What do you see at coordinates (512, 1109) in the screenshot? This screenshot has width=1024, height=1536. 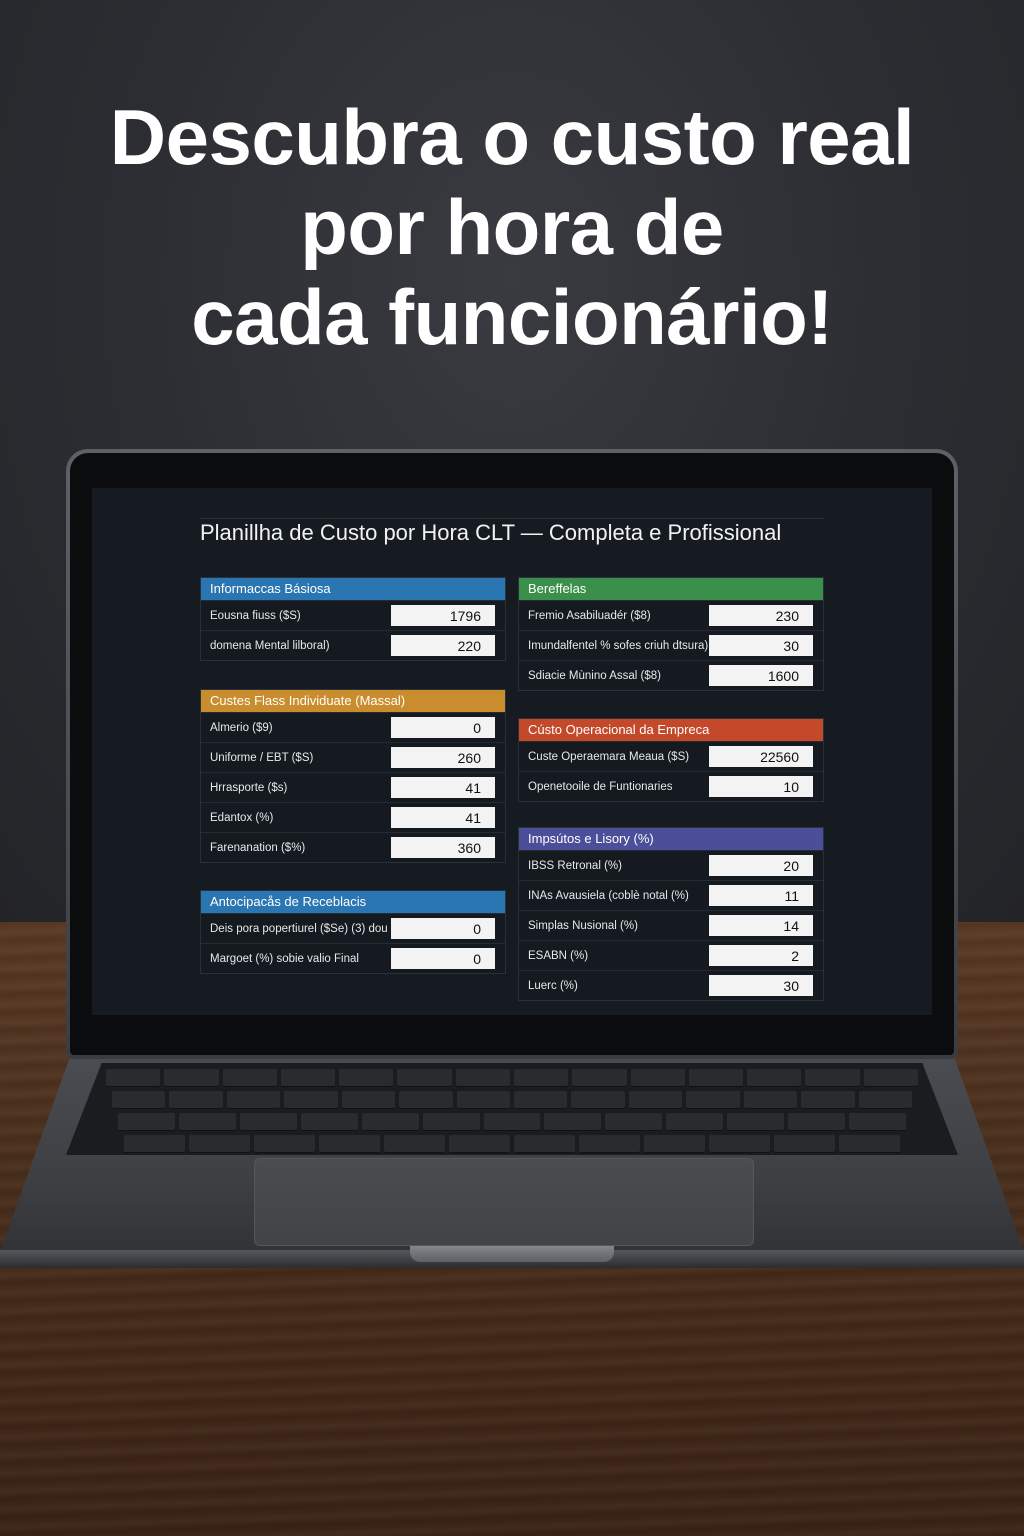 I see `laptop-keyboard` at bounding box center [512, 1109].